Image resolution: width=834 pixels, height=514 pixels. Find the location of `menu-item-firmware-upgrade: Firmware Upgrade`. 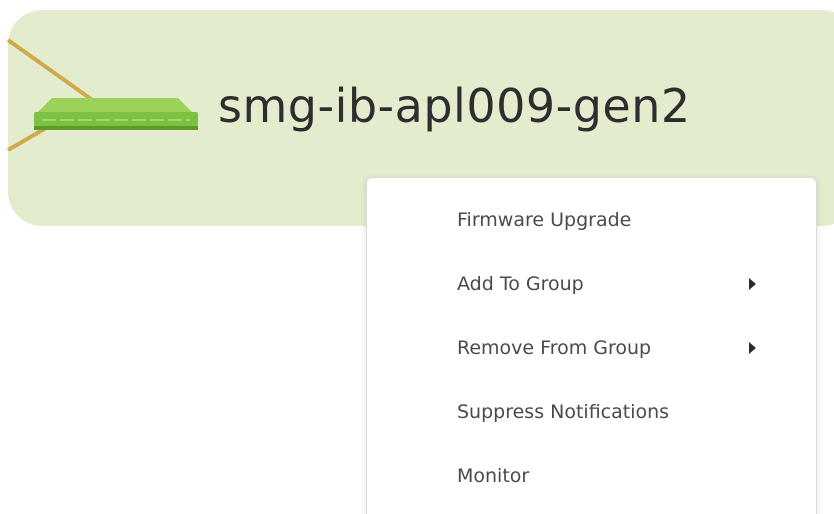

menu-item-firmware-upgrade: Firmware Upgrade is located at coordinates (612, 220).